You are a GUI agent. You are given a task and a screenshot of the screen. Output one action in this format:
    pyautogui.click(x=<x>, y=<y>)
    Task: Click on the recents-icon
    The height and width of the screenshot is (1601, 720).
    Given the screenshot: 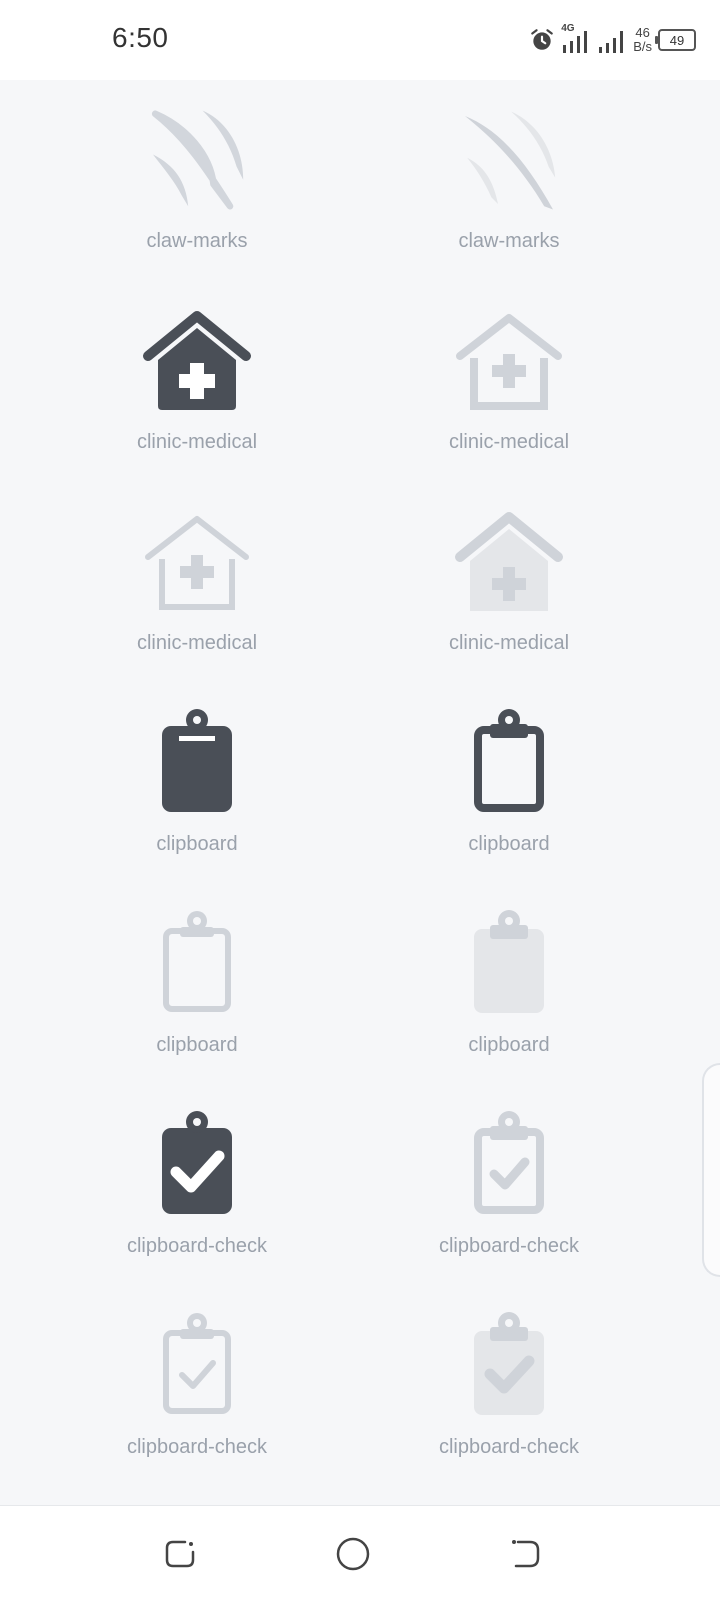 What is the action you would take?
    pyautogui.click(x=180, y=1554)
    